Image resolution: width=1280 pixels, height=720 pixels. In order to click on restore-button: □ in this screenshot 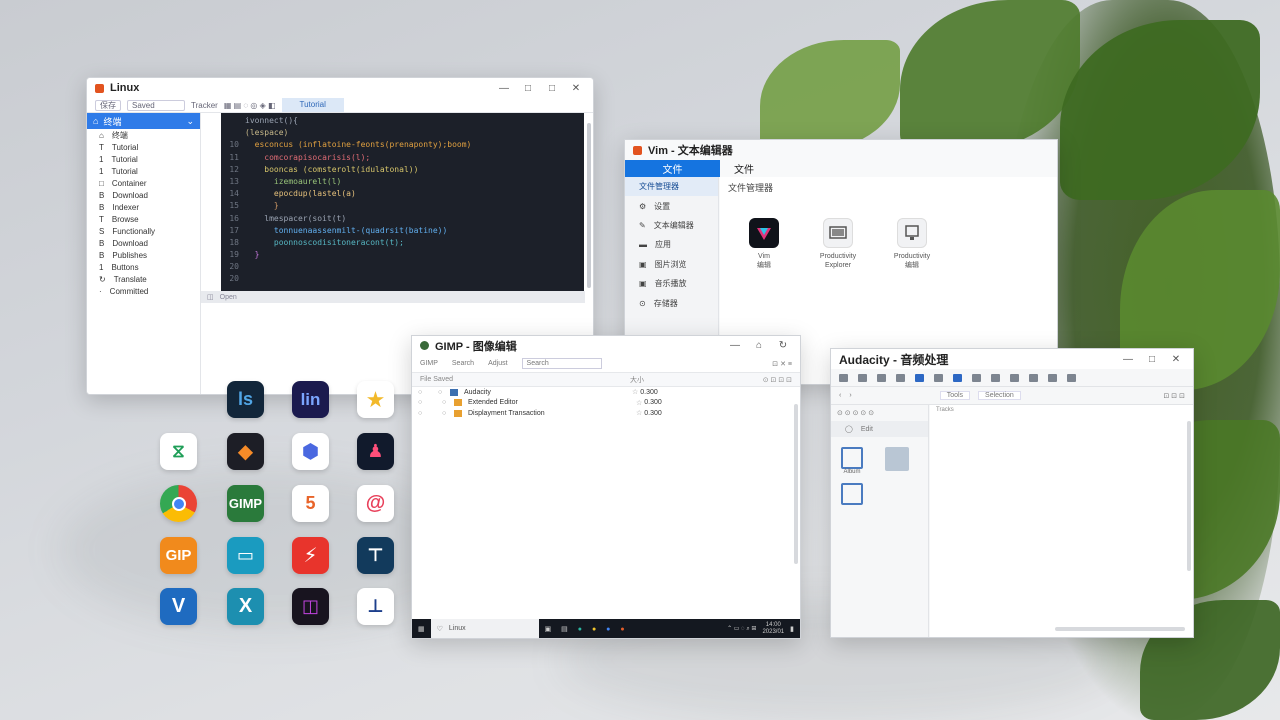, I will do `click(528, 88)`.